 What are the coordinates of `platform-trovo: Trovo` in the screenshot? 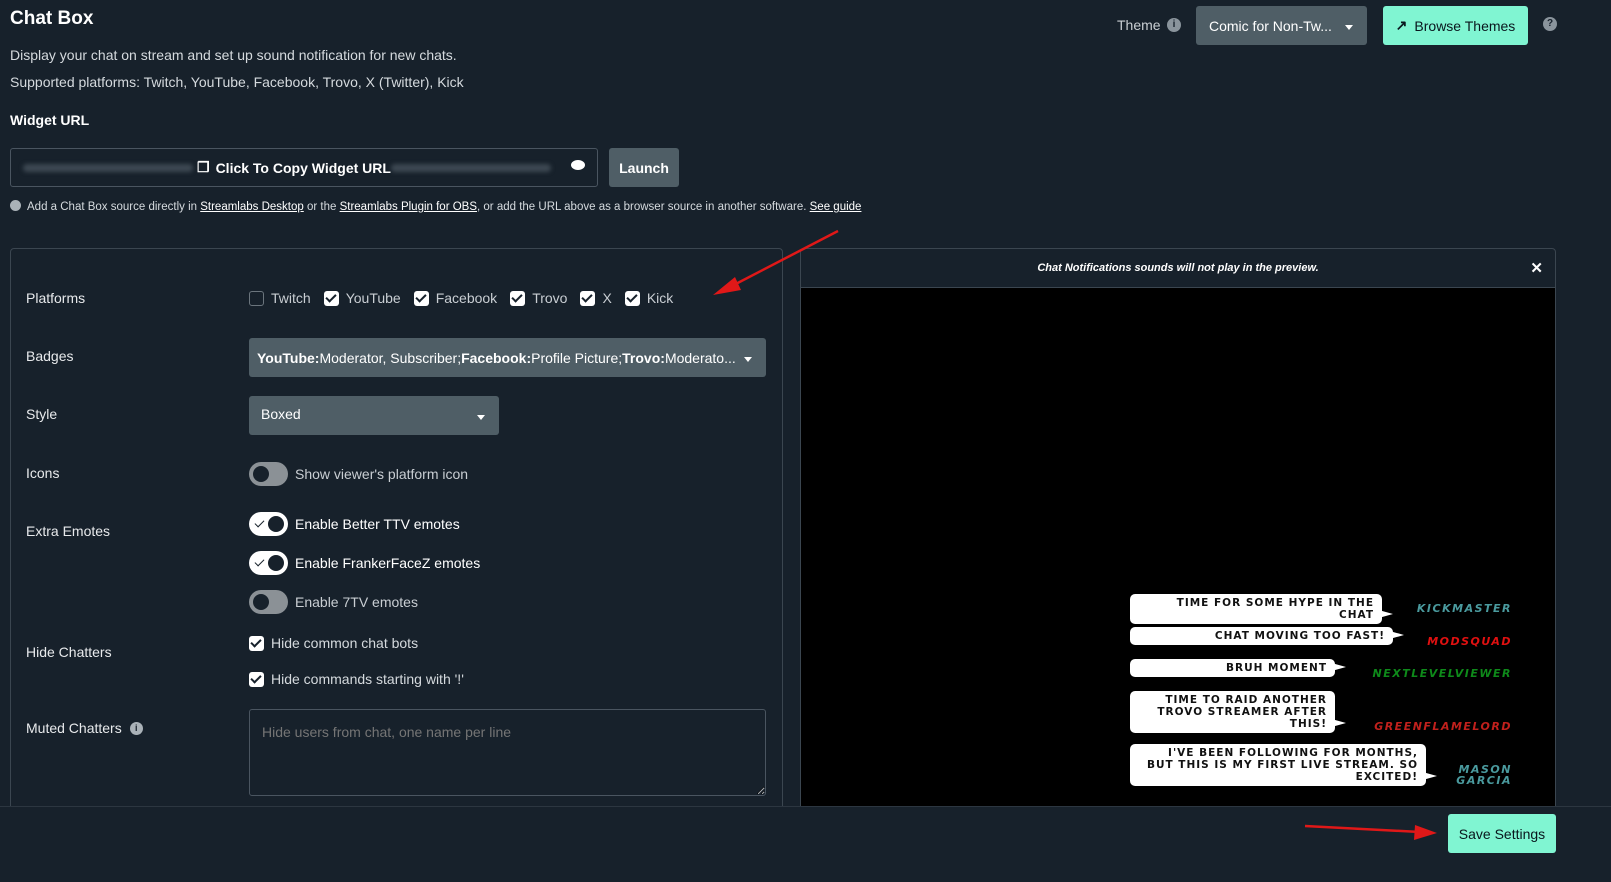 It's located at (538, 298).